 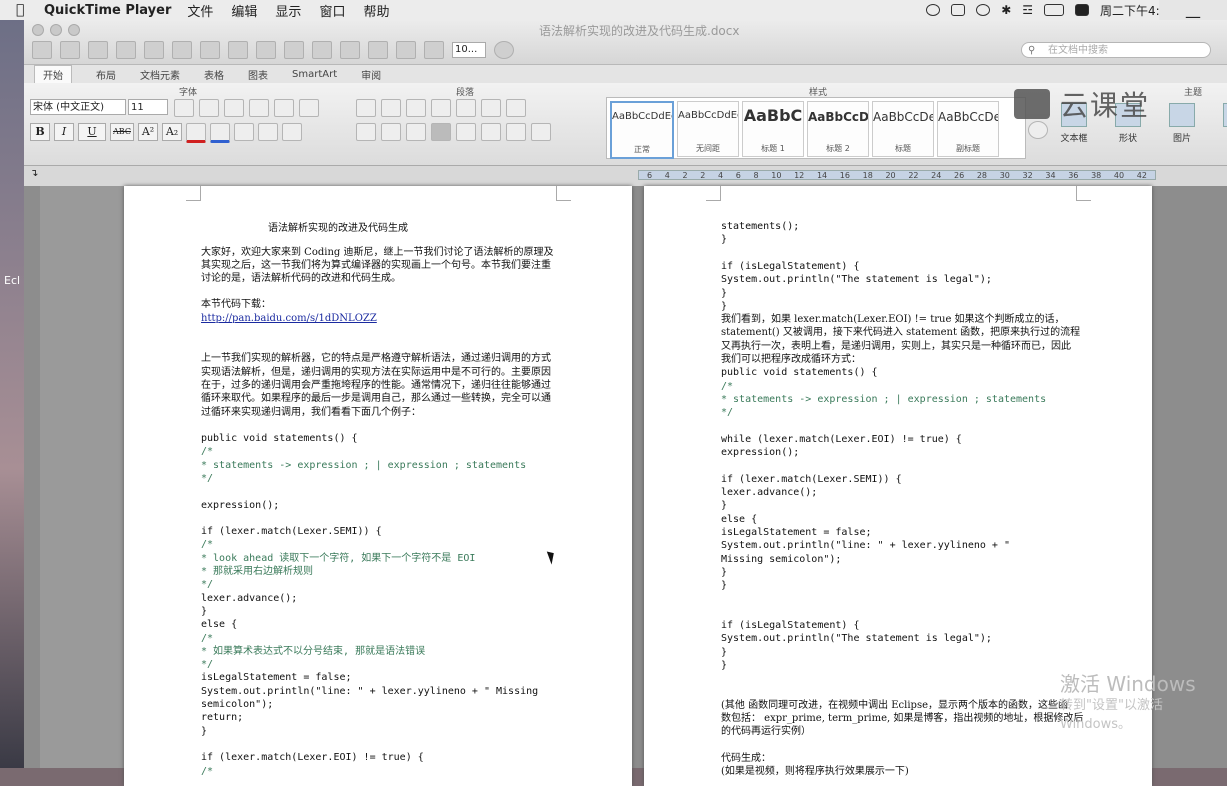 I want to click on undo-icon, so click(x=294, y=50).